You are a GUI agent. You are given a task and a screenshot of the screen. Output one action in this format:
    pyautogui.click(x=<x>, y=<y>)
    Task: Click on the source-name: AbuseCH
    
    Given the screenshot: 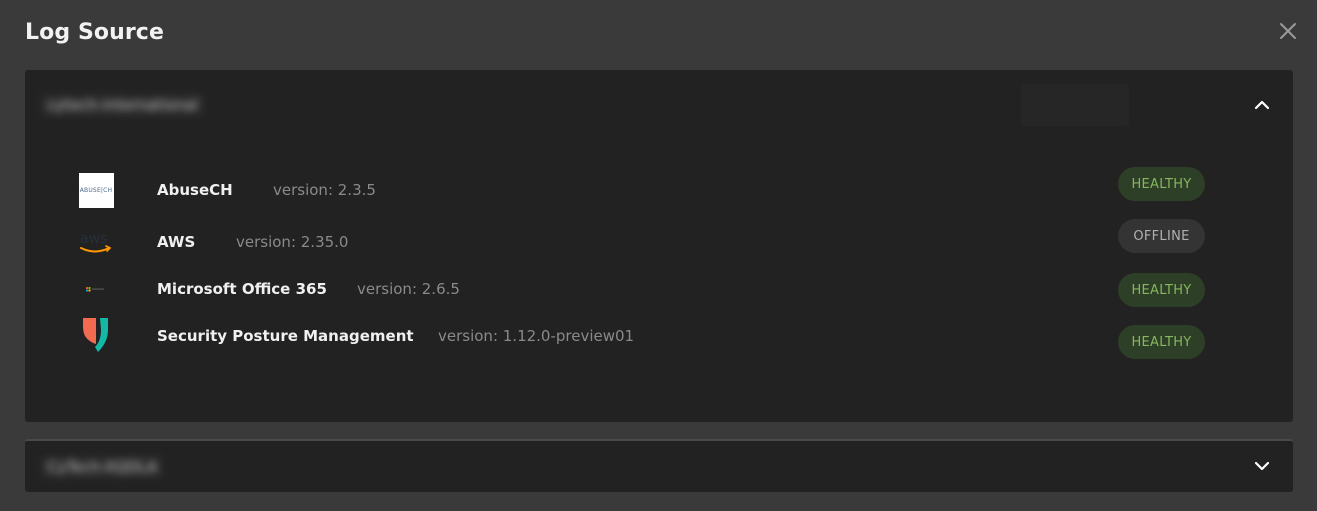 What is the action you would take?
    pyautogui.click(x=195, y=190)
    